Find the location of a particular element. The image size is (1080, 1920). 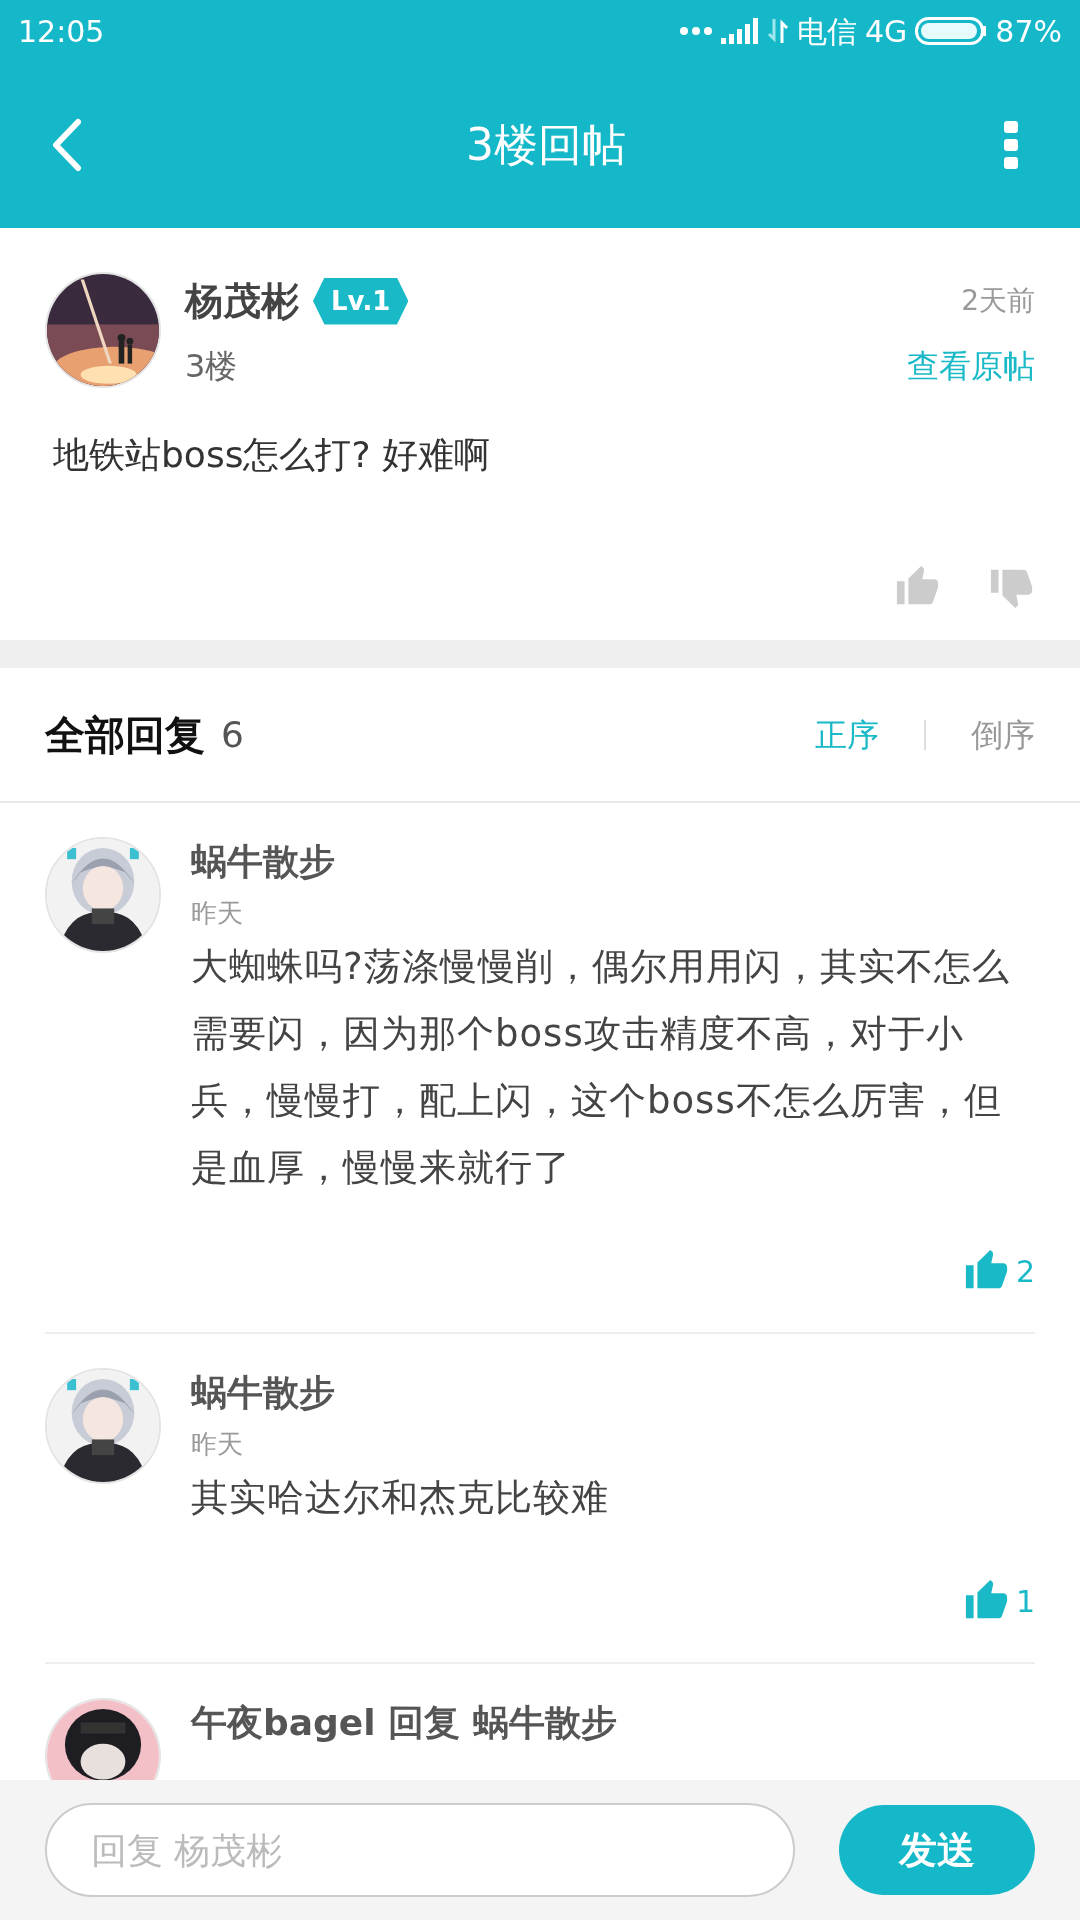

like-count: 1 is located at coordinates (1025, 1601).